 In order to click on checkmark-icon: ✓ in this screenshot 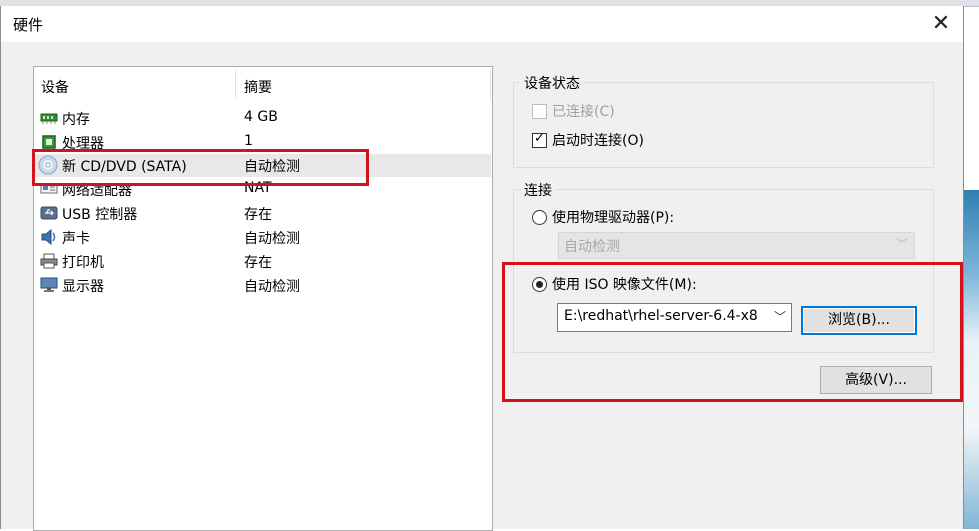, I will do `click(539, 138)`.